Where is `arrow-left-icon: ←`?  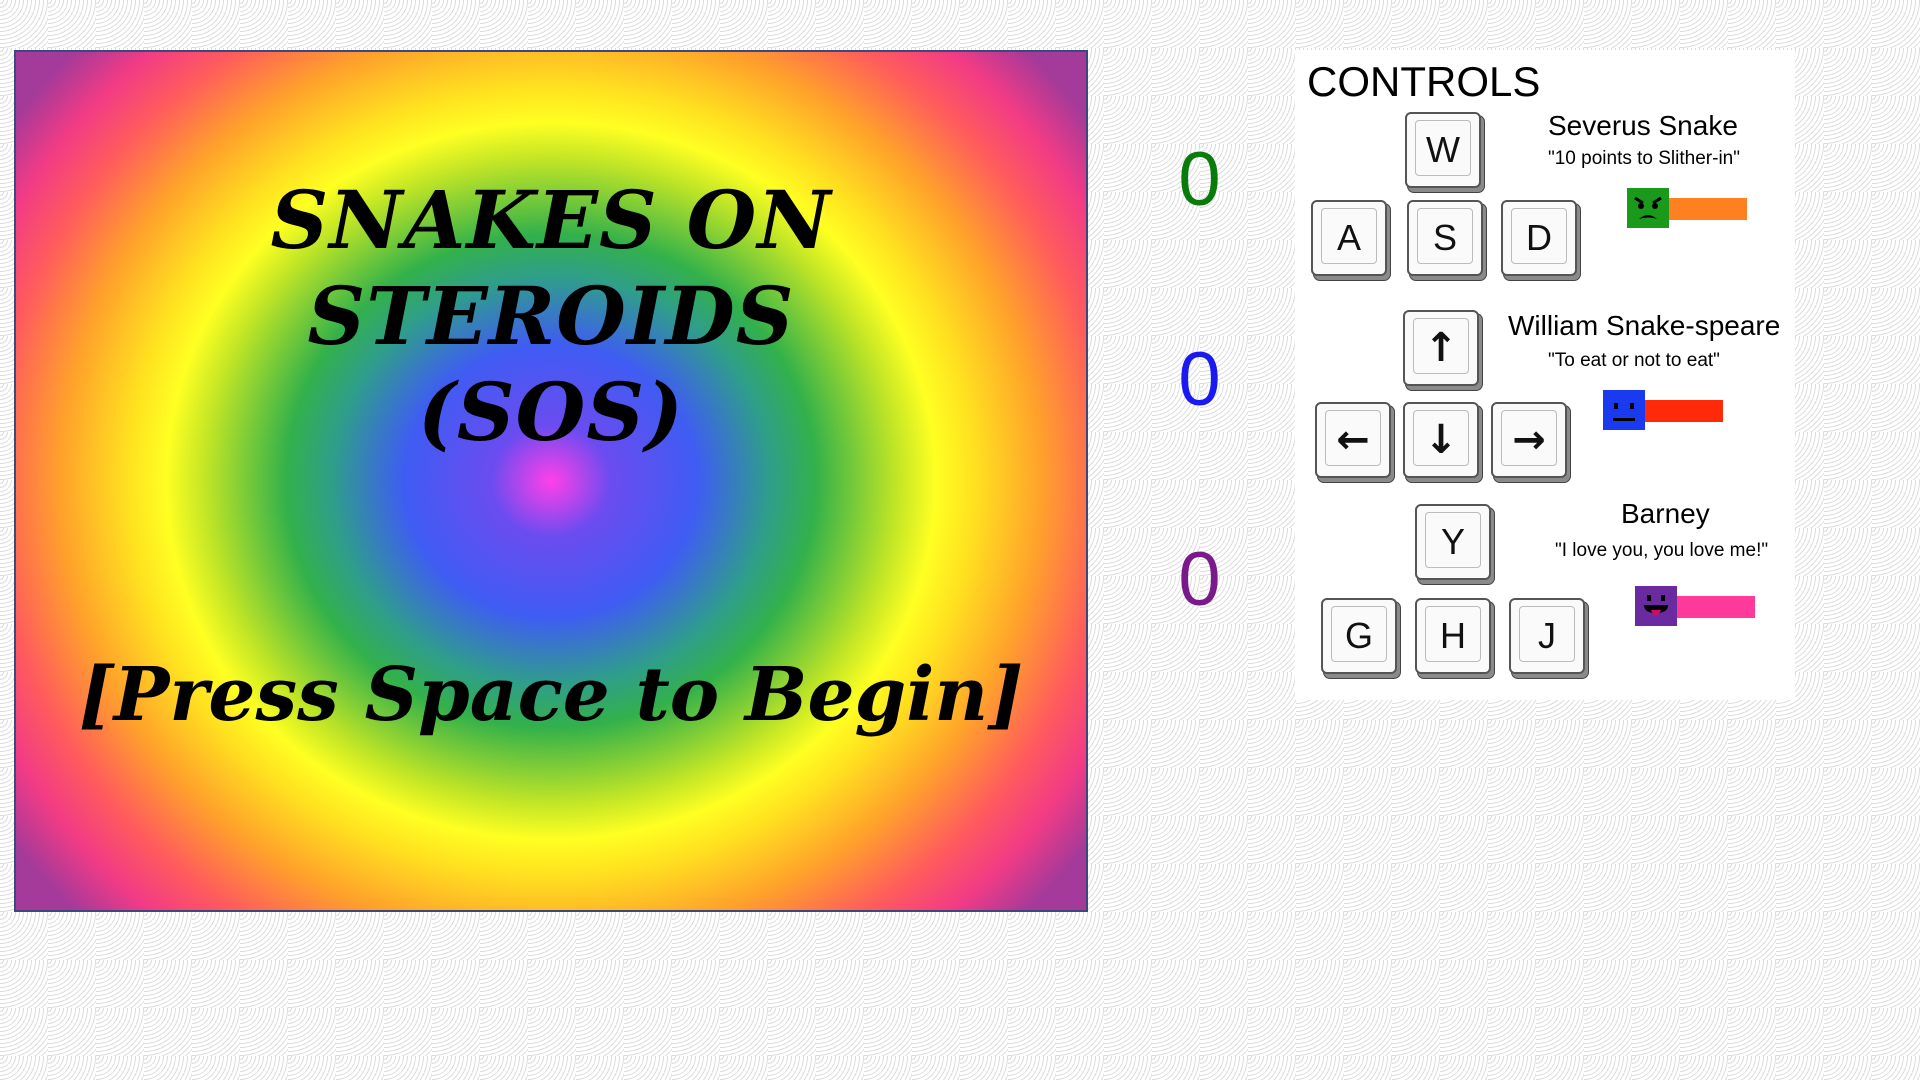
arrow-left-icon: ← is located at coordinates (1353, 440).